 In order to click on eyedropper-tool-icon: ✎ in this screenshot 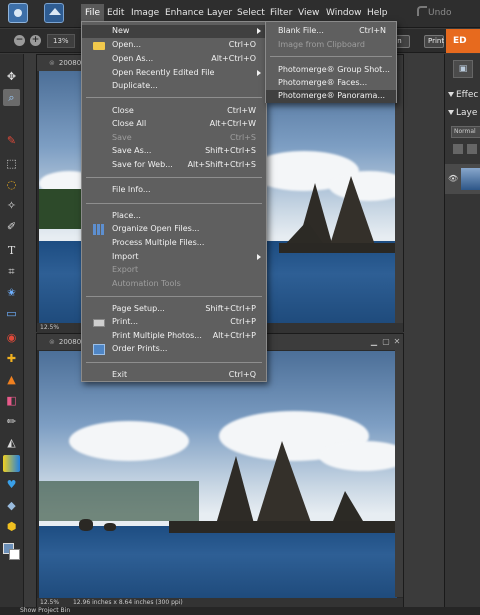, I will do `click(11, 140)`.